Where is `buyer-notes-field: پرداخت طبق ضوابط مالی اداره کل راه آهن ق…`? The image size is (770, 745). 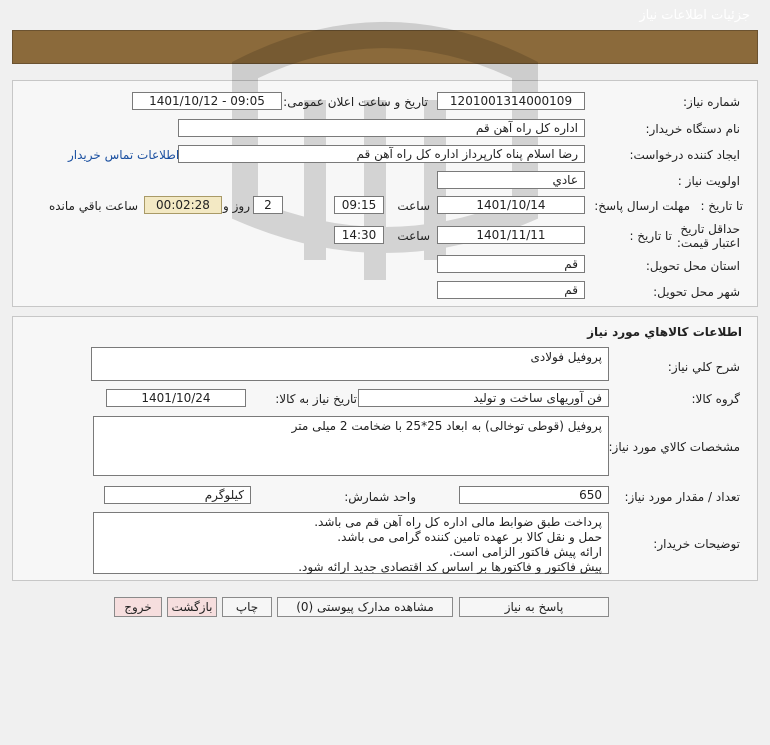
buyer-notes-field: پرداخت طبق ضوابط مالی اداره کل راه آهن ق… is located at coordinates (351, 543).